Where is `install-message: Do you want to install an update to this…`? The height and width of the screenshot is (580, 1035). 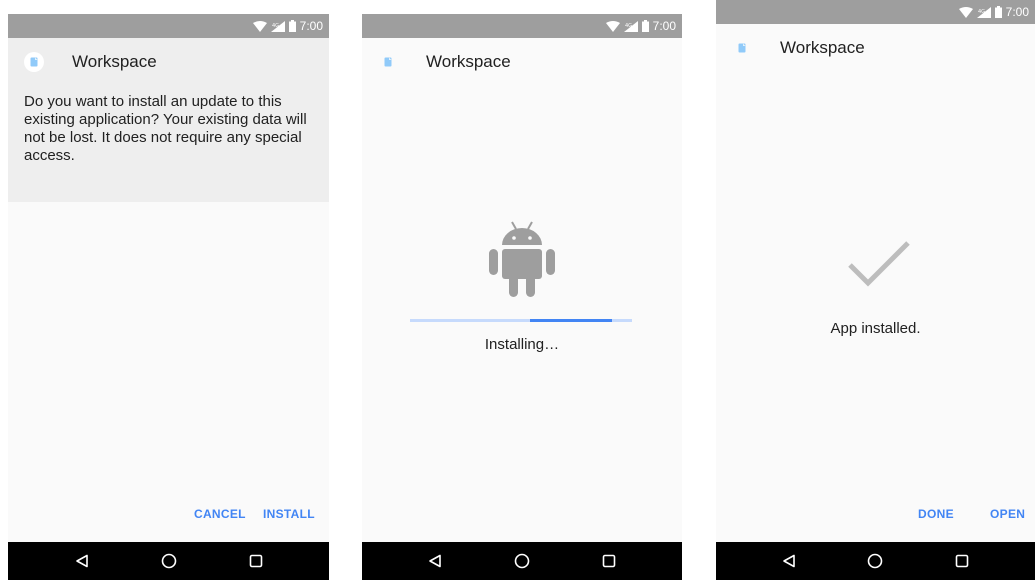
install-message: Do you want to install an update to this… is located at coordinates (168, 147).